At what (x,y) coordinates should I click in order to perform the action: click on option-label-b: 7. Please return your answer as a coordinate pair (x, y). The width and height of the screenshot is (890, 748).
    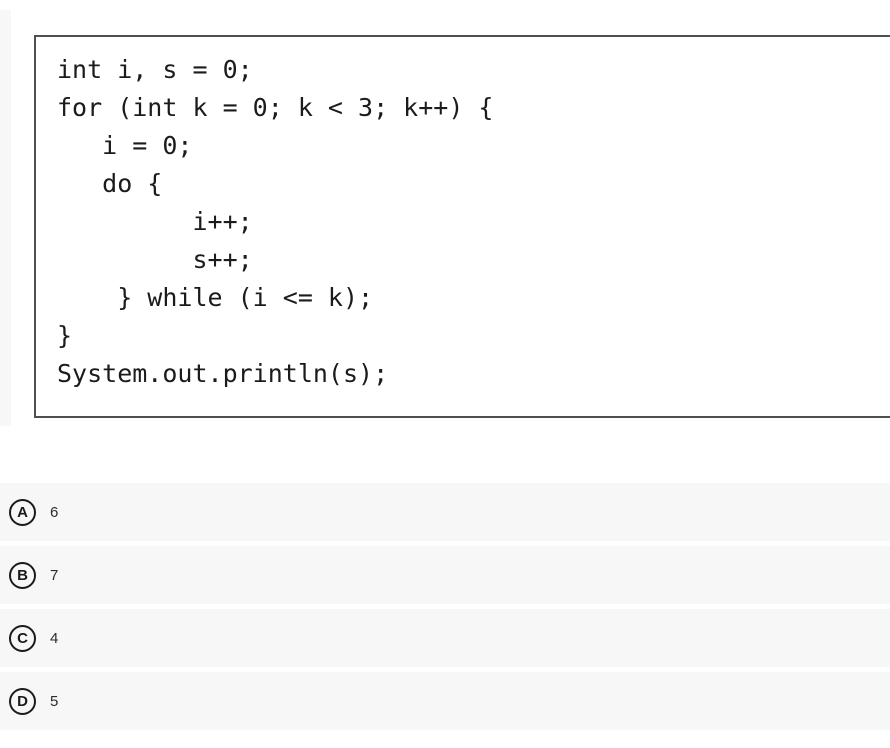
    Looking at the image, I should click on (54, 575).